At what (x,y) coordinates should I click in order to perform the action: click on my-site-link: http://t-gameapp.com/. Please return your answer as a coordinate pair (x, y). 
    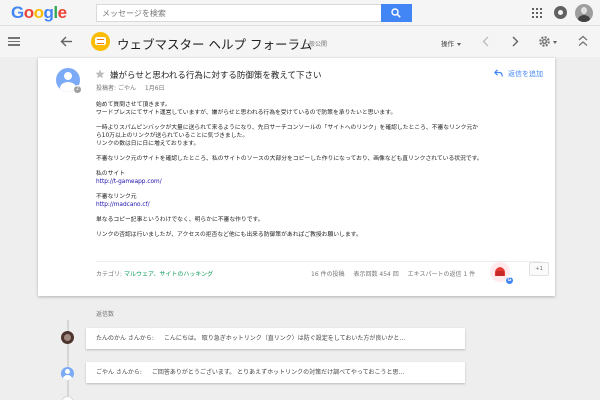
    Looking at the image, I should click on (129, 182).